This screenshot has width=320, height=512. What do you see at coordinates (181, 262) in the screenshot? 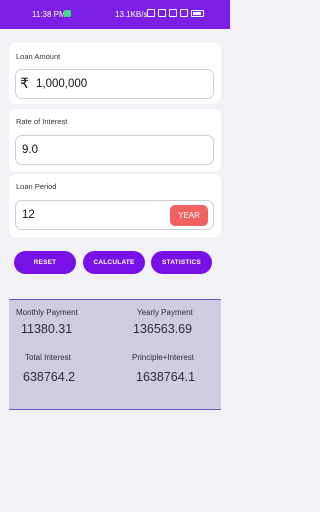
I see `statistics-button: STATISTICS` at bounding box center [181, 262].